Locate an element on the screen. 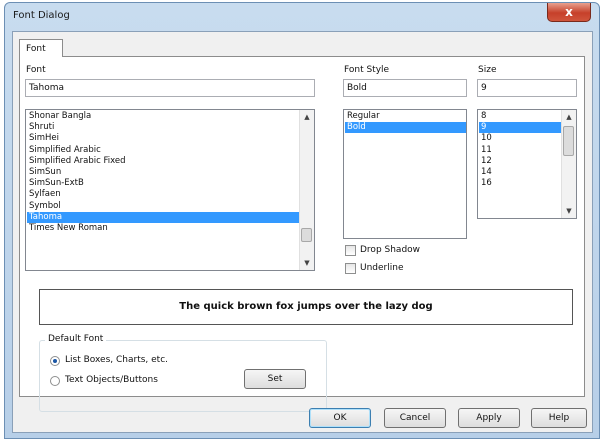  font-list-item: Tahoma is located at coordinates (163, 217).